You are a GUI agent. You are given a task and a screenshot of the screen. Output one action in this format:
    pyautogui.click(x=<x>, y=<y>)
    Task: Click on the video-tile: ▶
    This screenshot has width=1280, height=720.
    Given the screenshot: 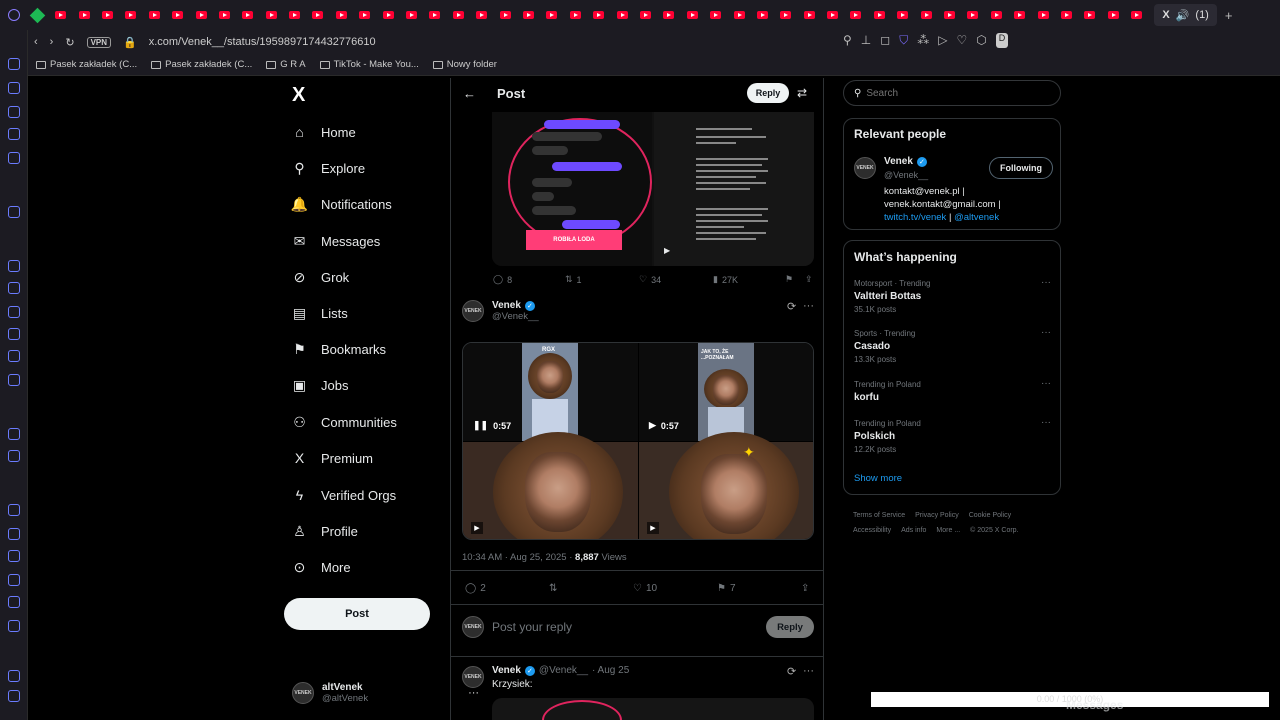 What is the action you would take?
    pyautogui.click(x=550, y=485)
    